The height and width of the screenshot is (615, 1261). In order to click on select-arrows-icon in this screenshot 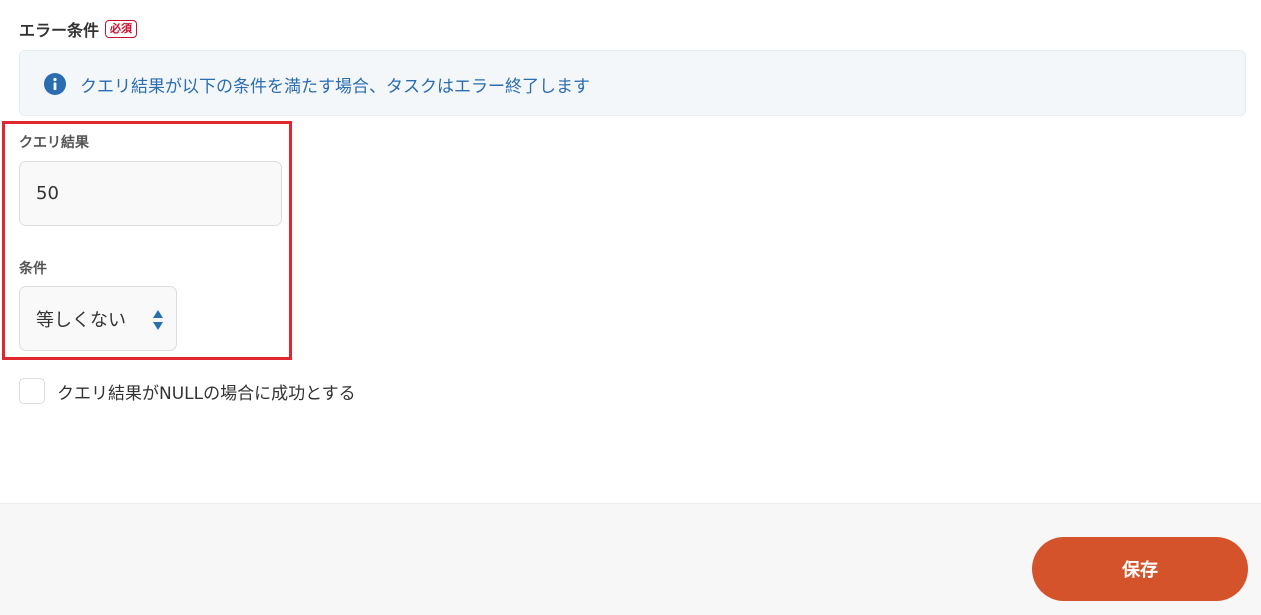, I will do `click(158, 320)`.